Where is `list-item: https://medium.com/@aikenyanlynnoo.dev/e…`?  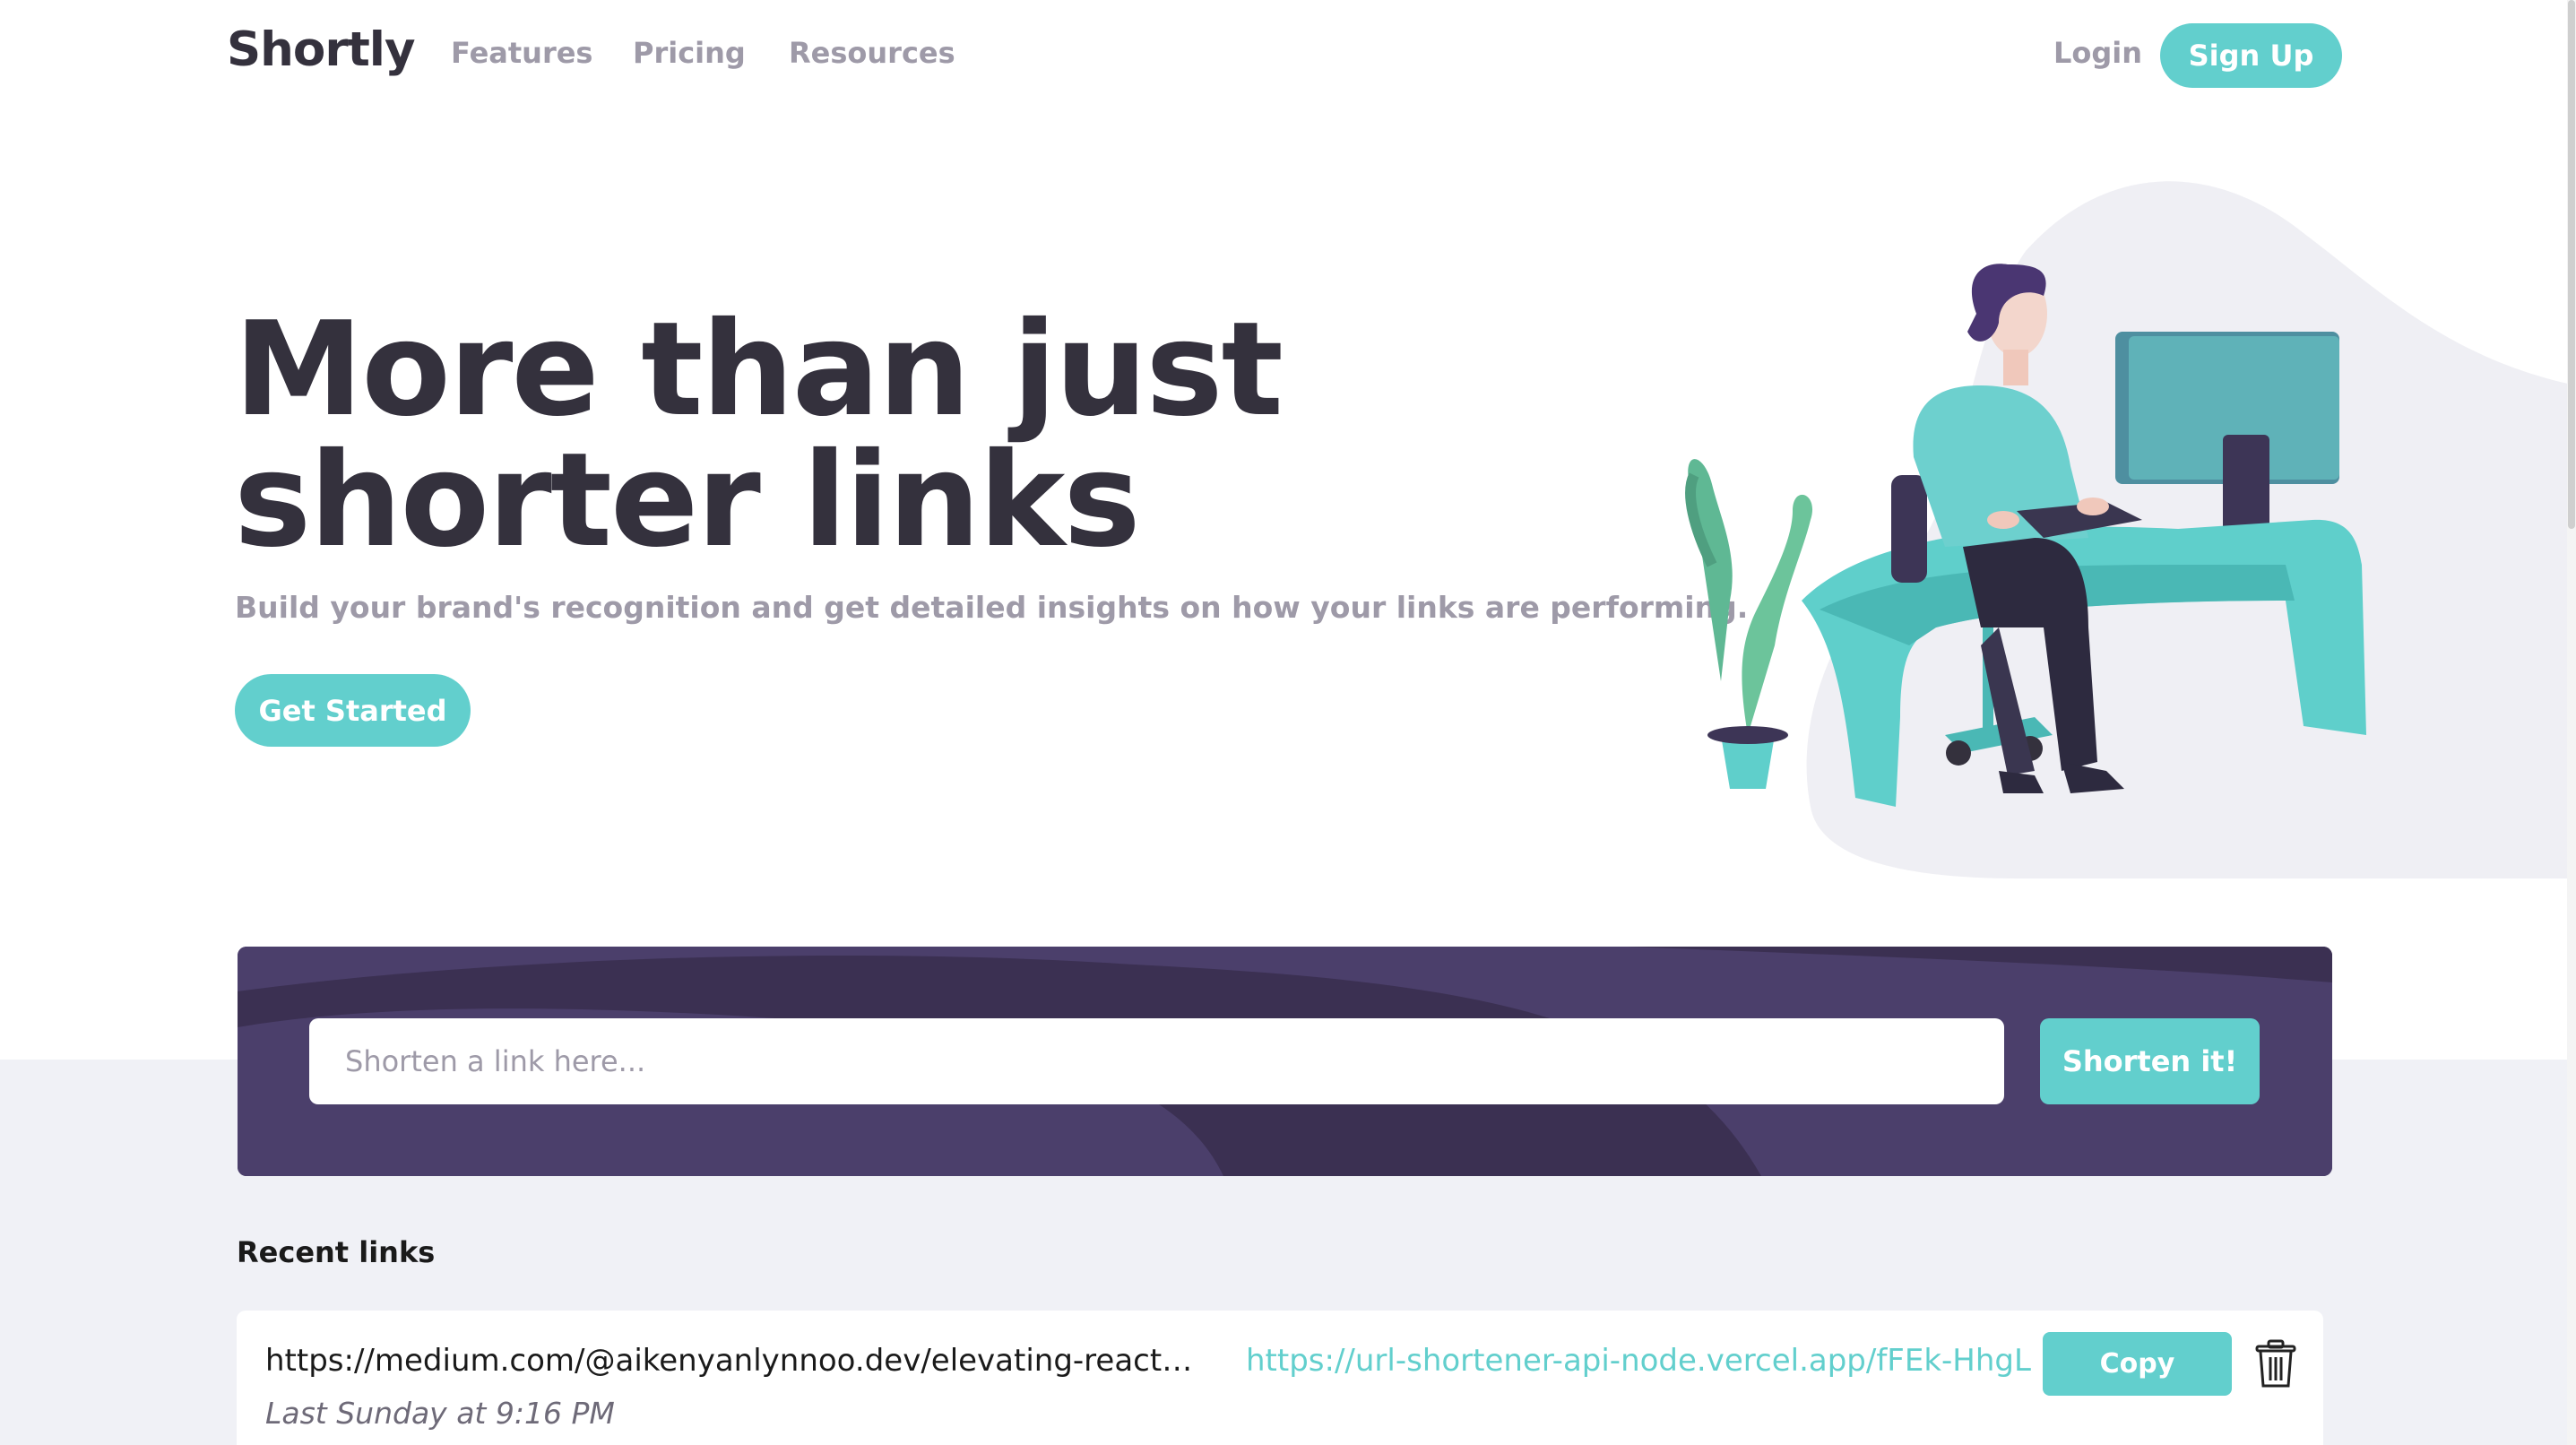 list-item: https://medium.com/@aikenyanlynnoo.dev/e… is located at coordinates (1280, 1378).